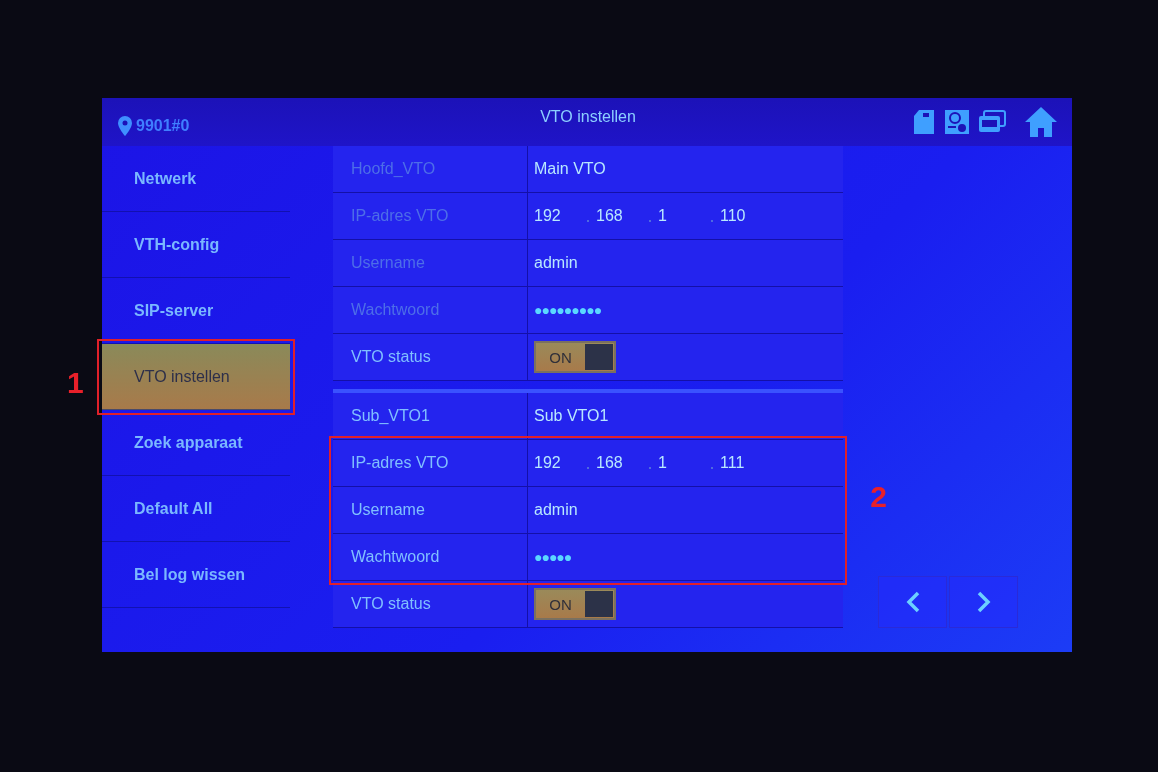 This screenshot has height=772, width=1158. What do you see at coordinates (568, 310) in the screenshot?
I see `password-value: ●●●●●●●●●` at bounding box center [568, 310].